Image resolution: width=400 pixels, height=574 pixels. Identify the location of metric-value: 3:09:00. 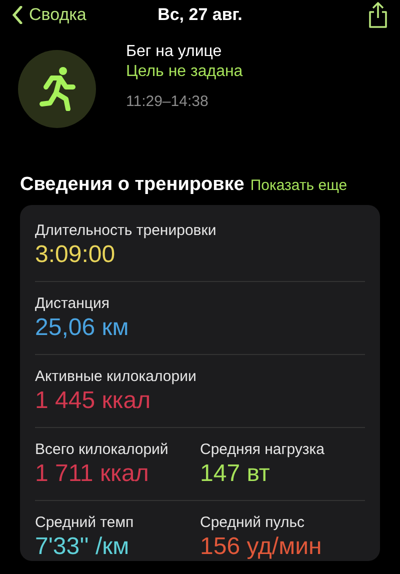
(75, 254).